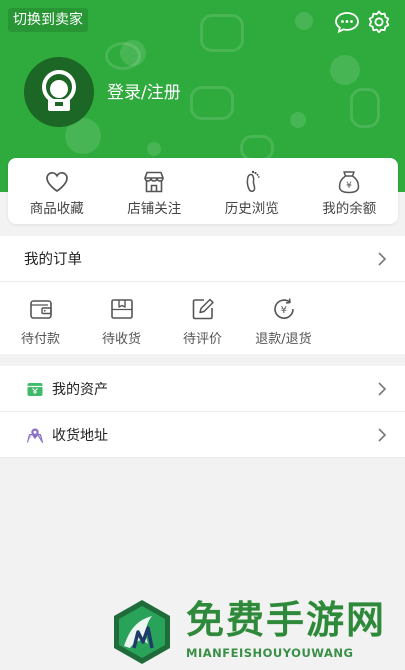 Image resolution: width=405 pixels, height=670 pixels. Describe the element at coordinates (121, 339) in the screenshot. I see `order-status-label: 待收货` at that location.